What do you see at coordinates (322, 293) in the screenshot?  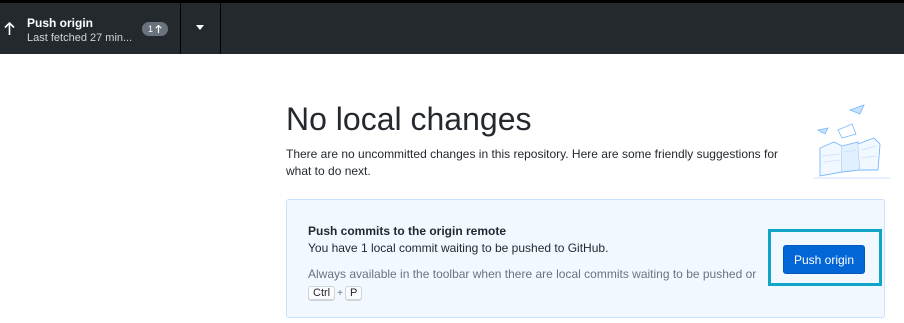 I see `shortcut-key-ctrl: Ctrl` at bounding box center [322, 293].